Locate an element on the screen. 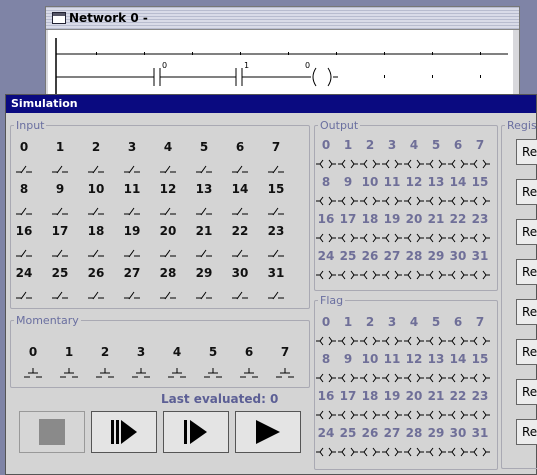  flag-bit-label: 19 is located at coordinates (392, 396).